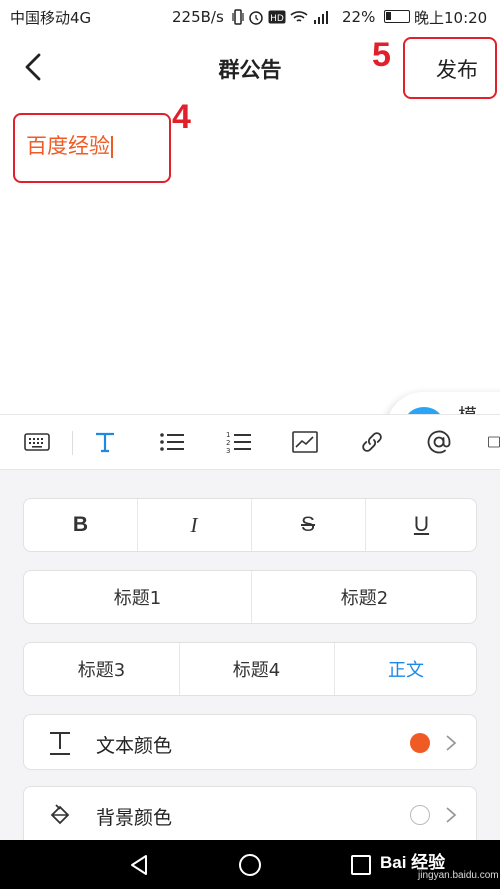 Image resolution: width=500 pixels, height=889 pixels. What do you see at coordinates (406, 669) in the screenshot?
I see `body-text-option: 正文` at bounding box center [406, 669].